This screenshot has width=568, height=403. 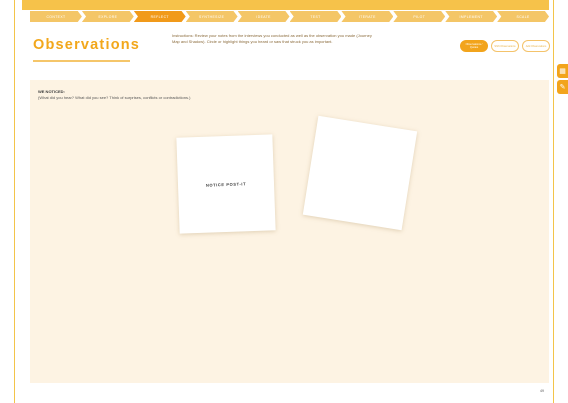 What do you see at coordinates (562, 87) in the screenshot?
I see `pencil-icon: ✎` at bounding box center [562, 87].